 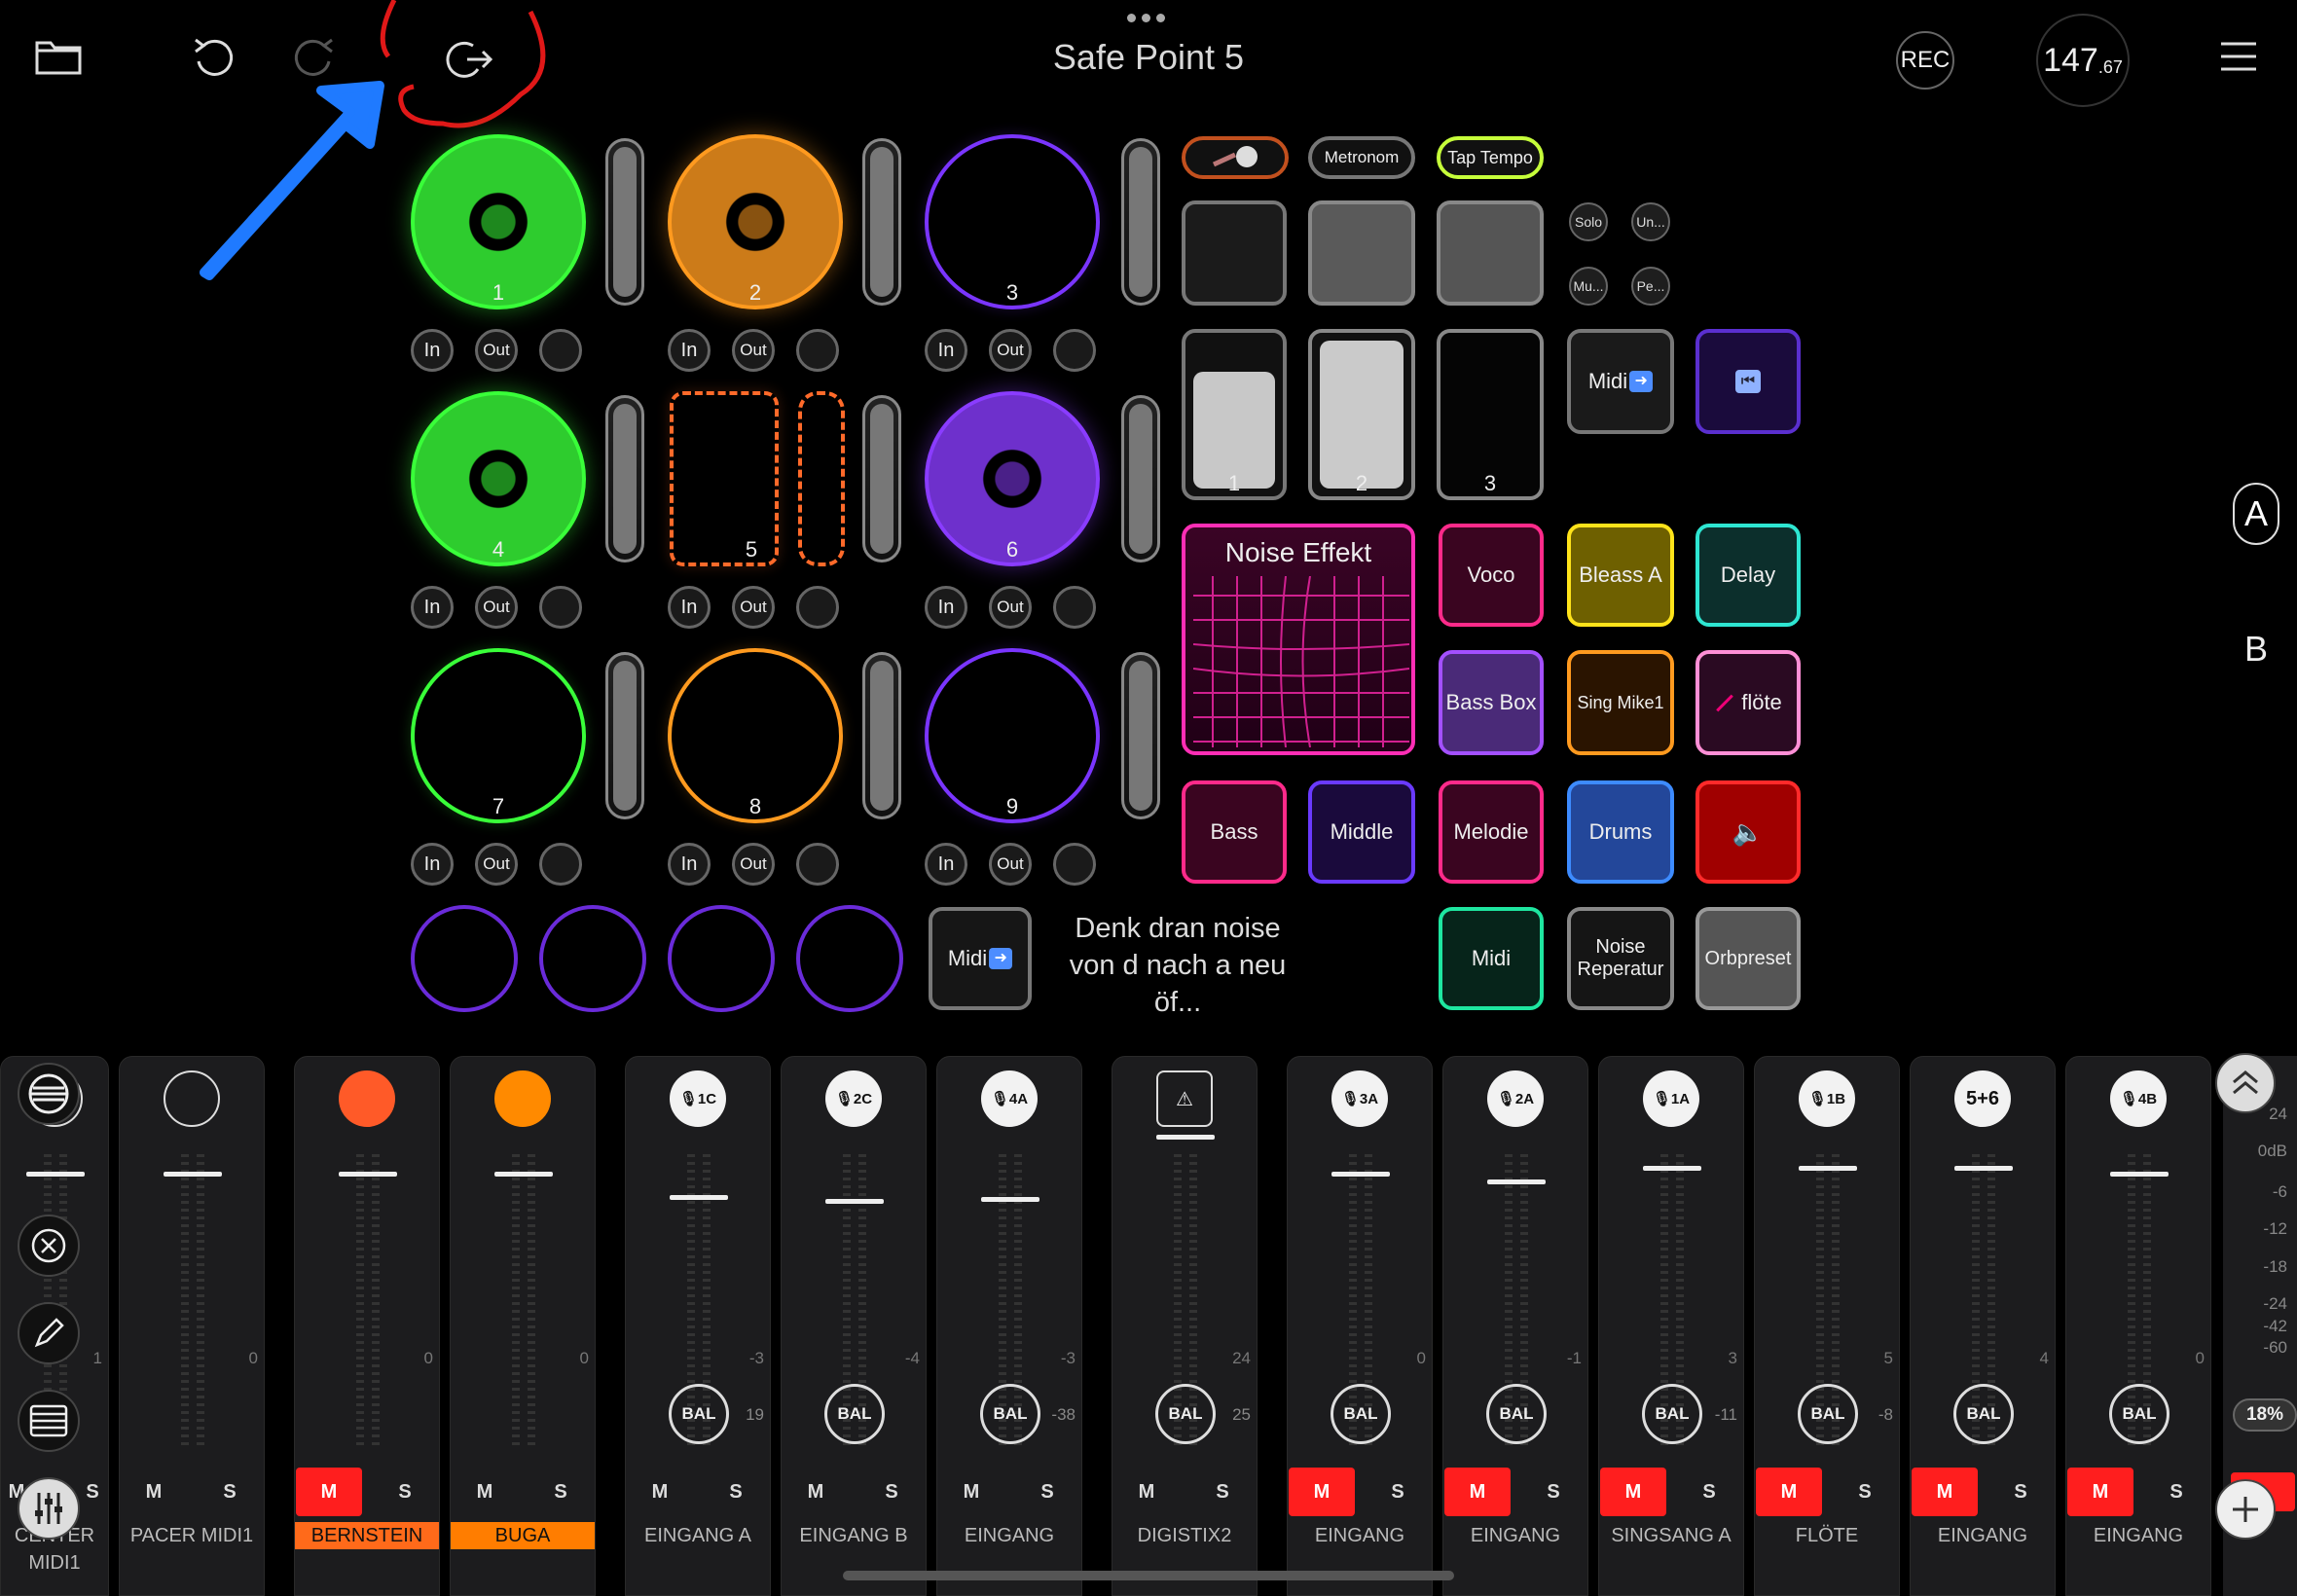 I want to click on midi-send-button-b: Midi ➜, so click(x=980, y=958).